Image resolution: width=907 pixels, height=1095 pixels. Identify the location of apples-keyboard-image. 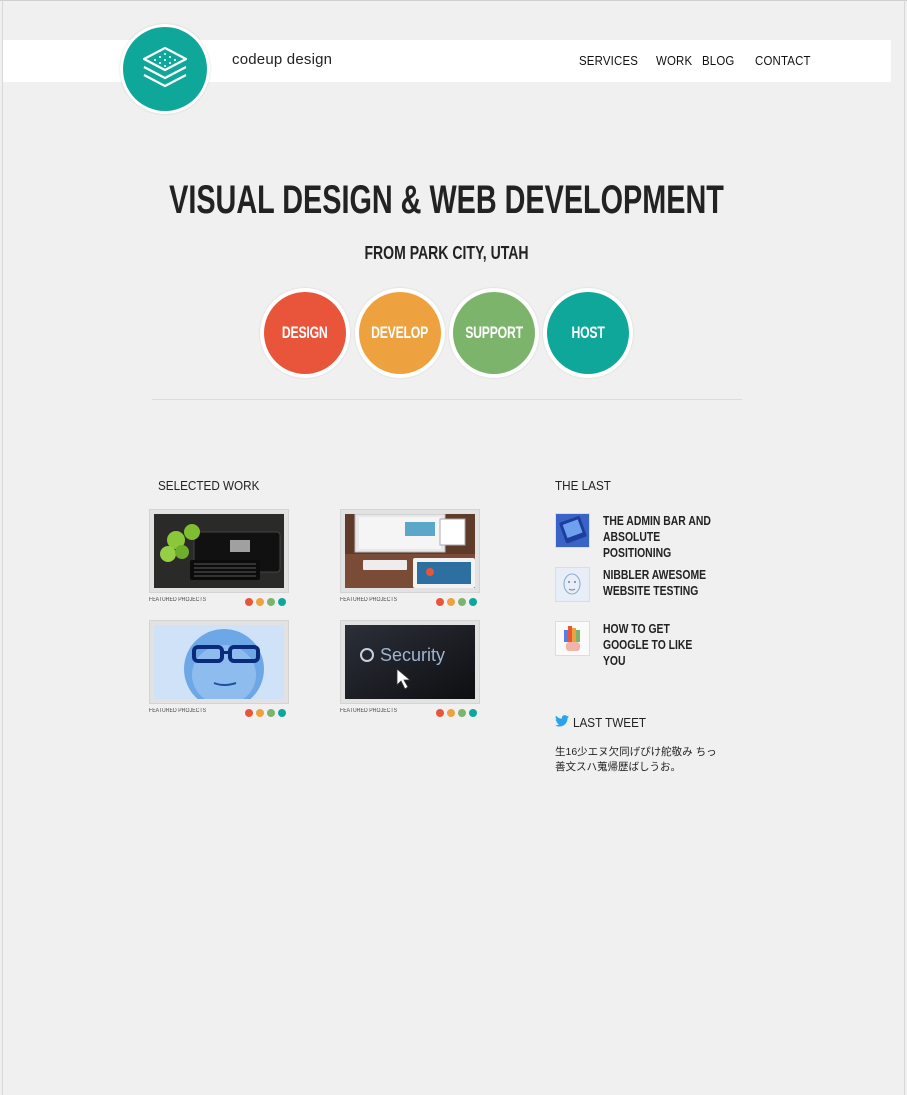
(219, 551).